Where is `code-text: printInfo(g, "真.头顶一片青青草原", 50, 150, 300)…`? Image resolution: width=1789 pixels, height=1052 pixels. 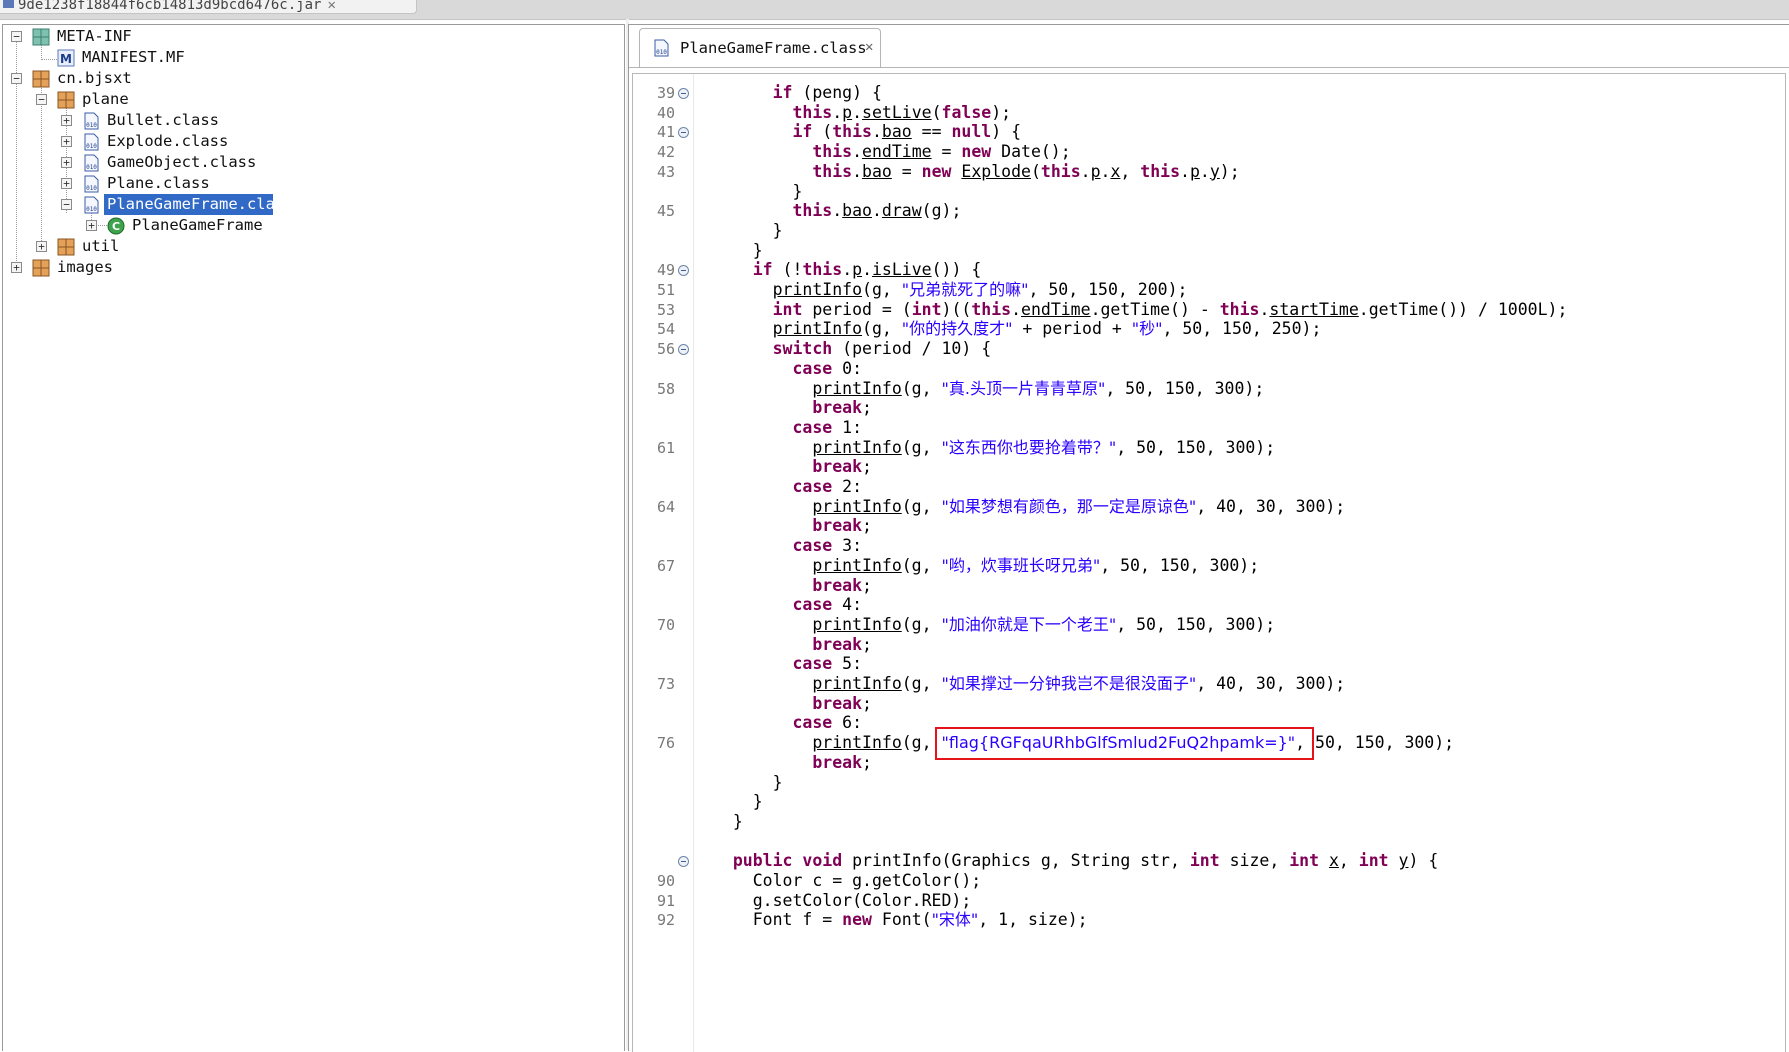
code-text: printInfo(g, "真.头顶一片青青草原", 50, 150, 300)… is located at coordinates (1038, 388).